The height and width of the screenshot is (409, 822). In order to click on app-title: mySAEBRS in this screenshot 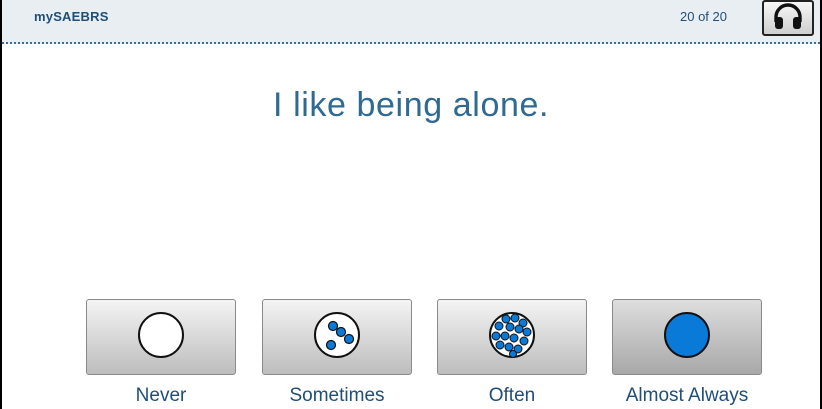, I will do `click(71, 16)`.